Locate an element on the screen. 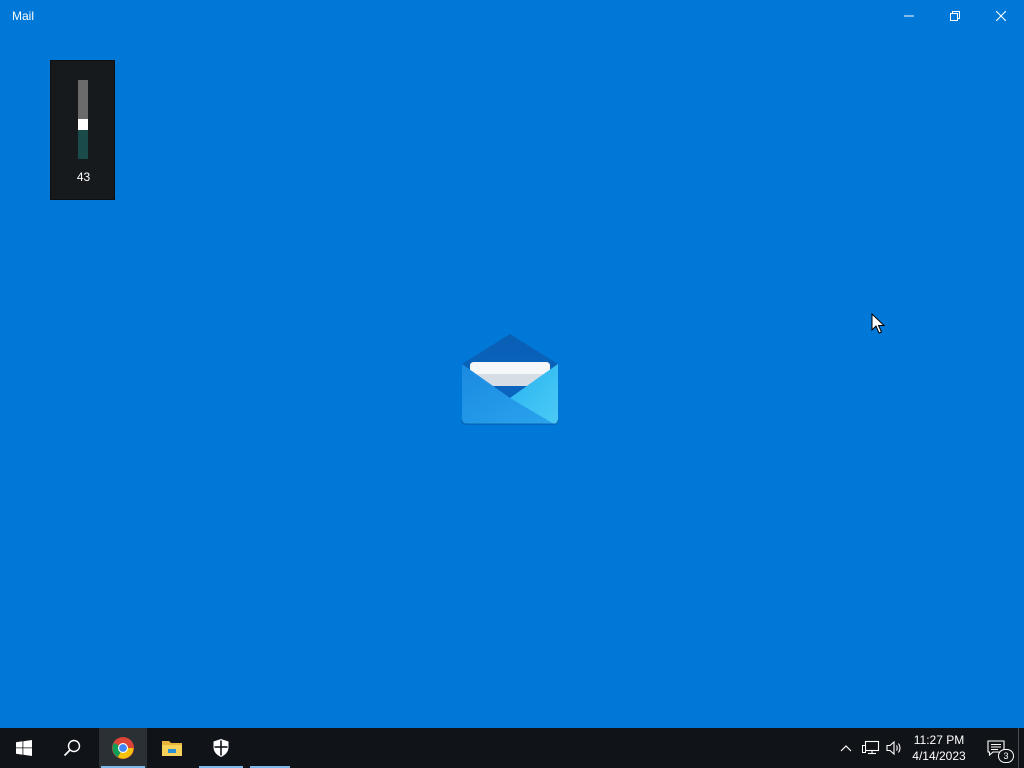  chrome-icon is located at coordinates (123, 748).